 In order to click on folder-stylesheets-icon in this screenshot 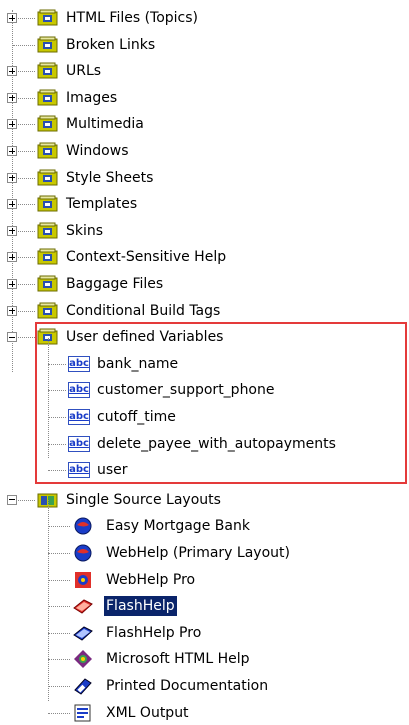, I will do `click(48, 178)`.